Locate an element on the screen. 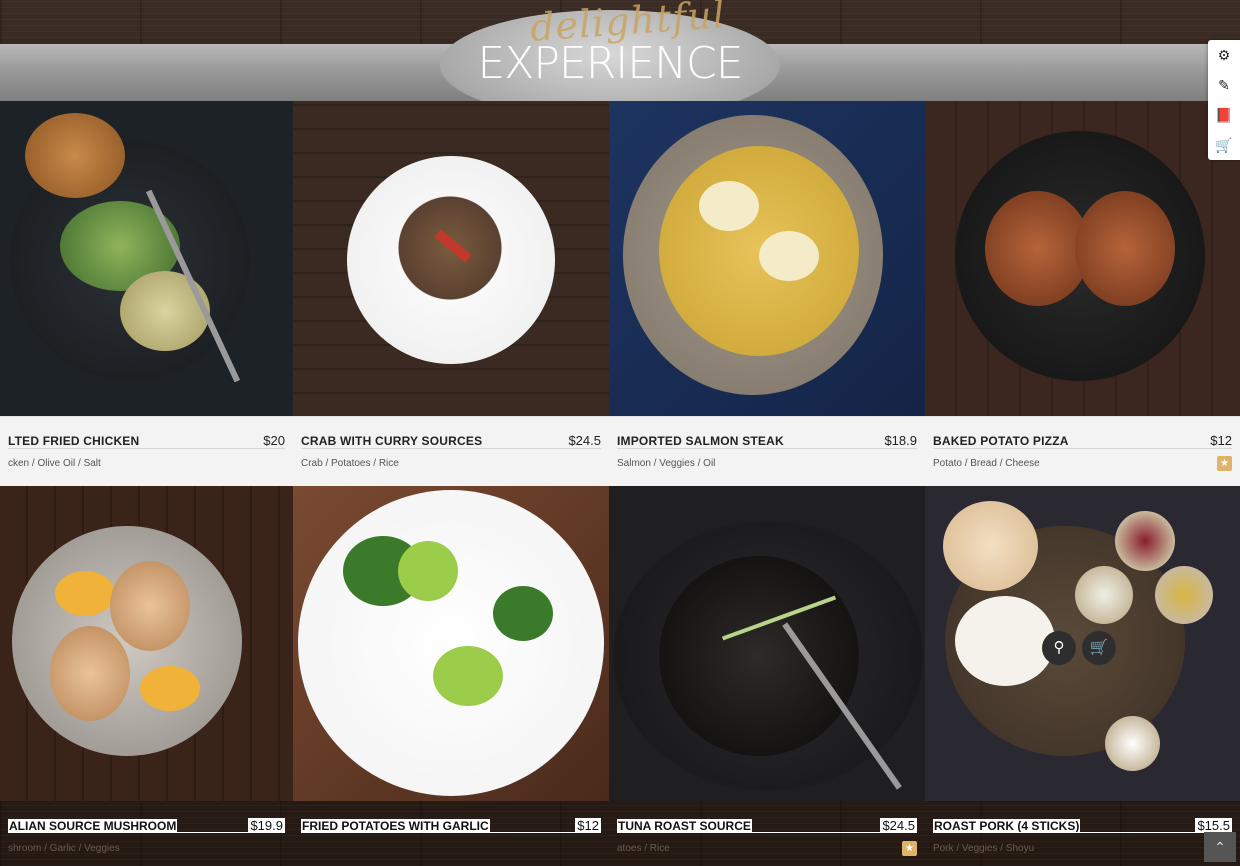  side-toolbar: ⚙ ✎ 📕 🛒 is located at coordinates (1224, 100).